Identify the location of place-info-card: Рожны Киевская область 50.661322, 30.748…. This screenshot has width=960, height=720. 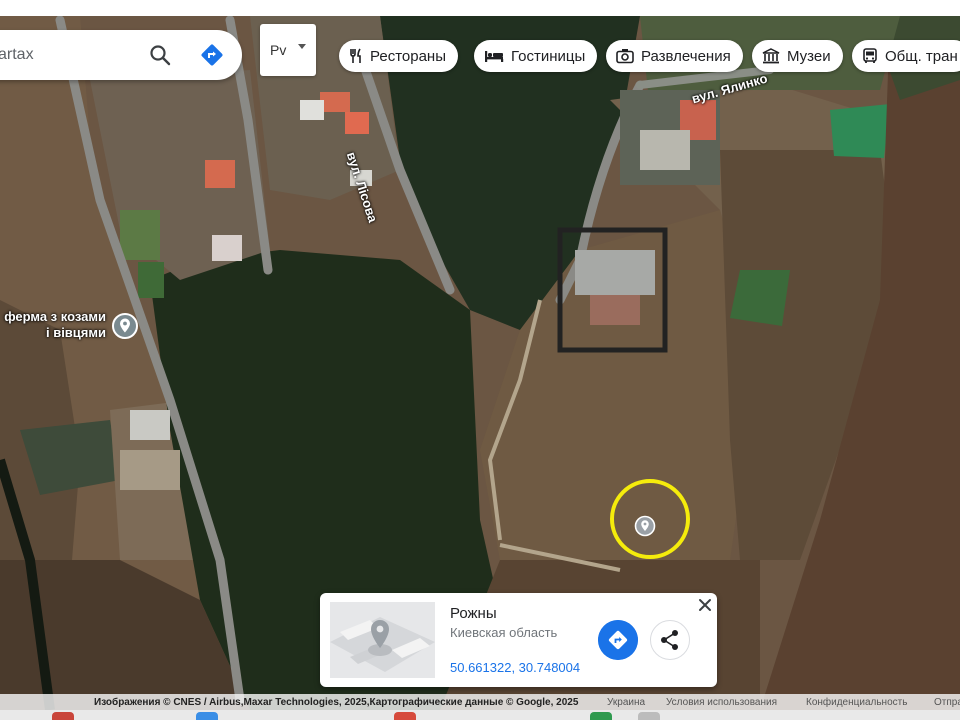
(518, 640).